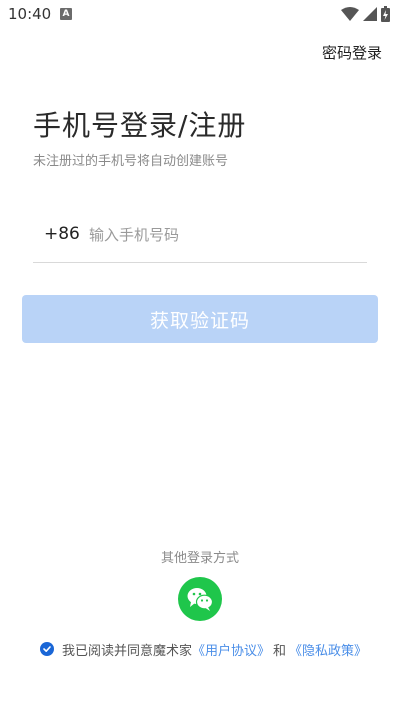 This screenshot has height=711, width=400. Describe the element at coordinates (199, 558) in the screenshot. I see `other-login-label: 其他登录方式` at that location.